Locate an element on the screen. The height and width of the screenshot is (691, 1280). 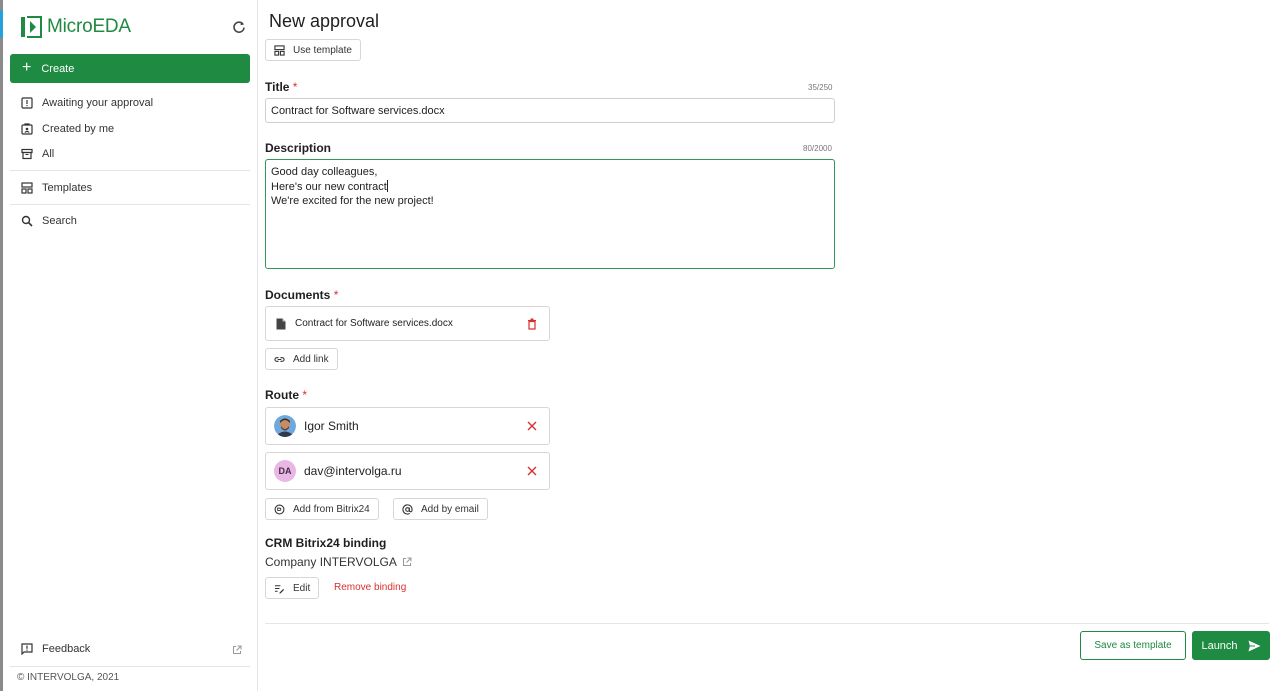
sidebar-item-label: Awaiting your approval is located at coordinates (98, 103).